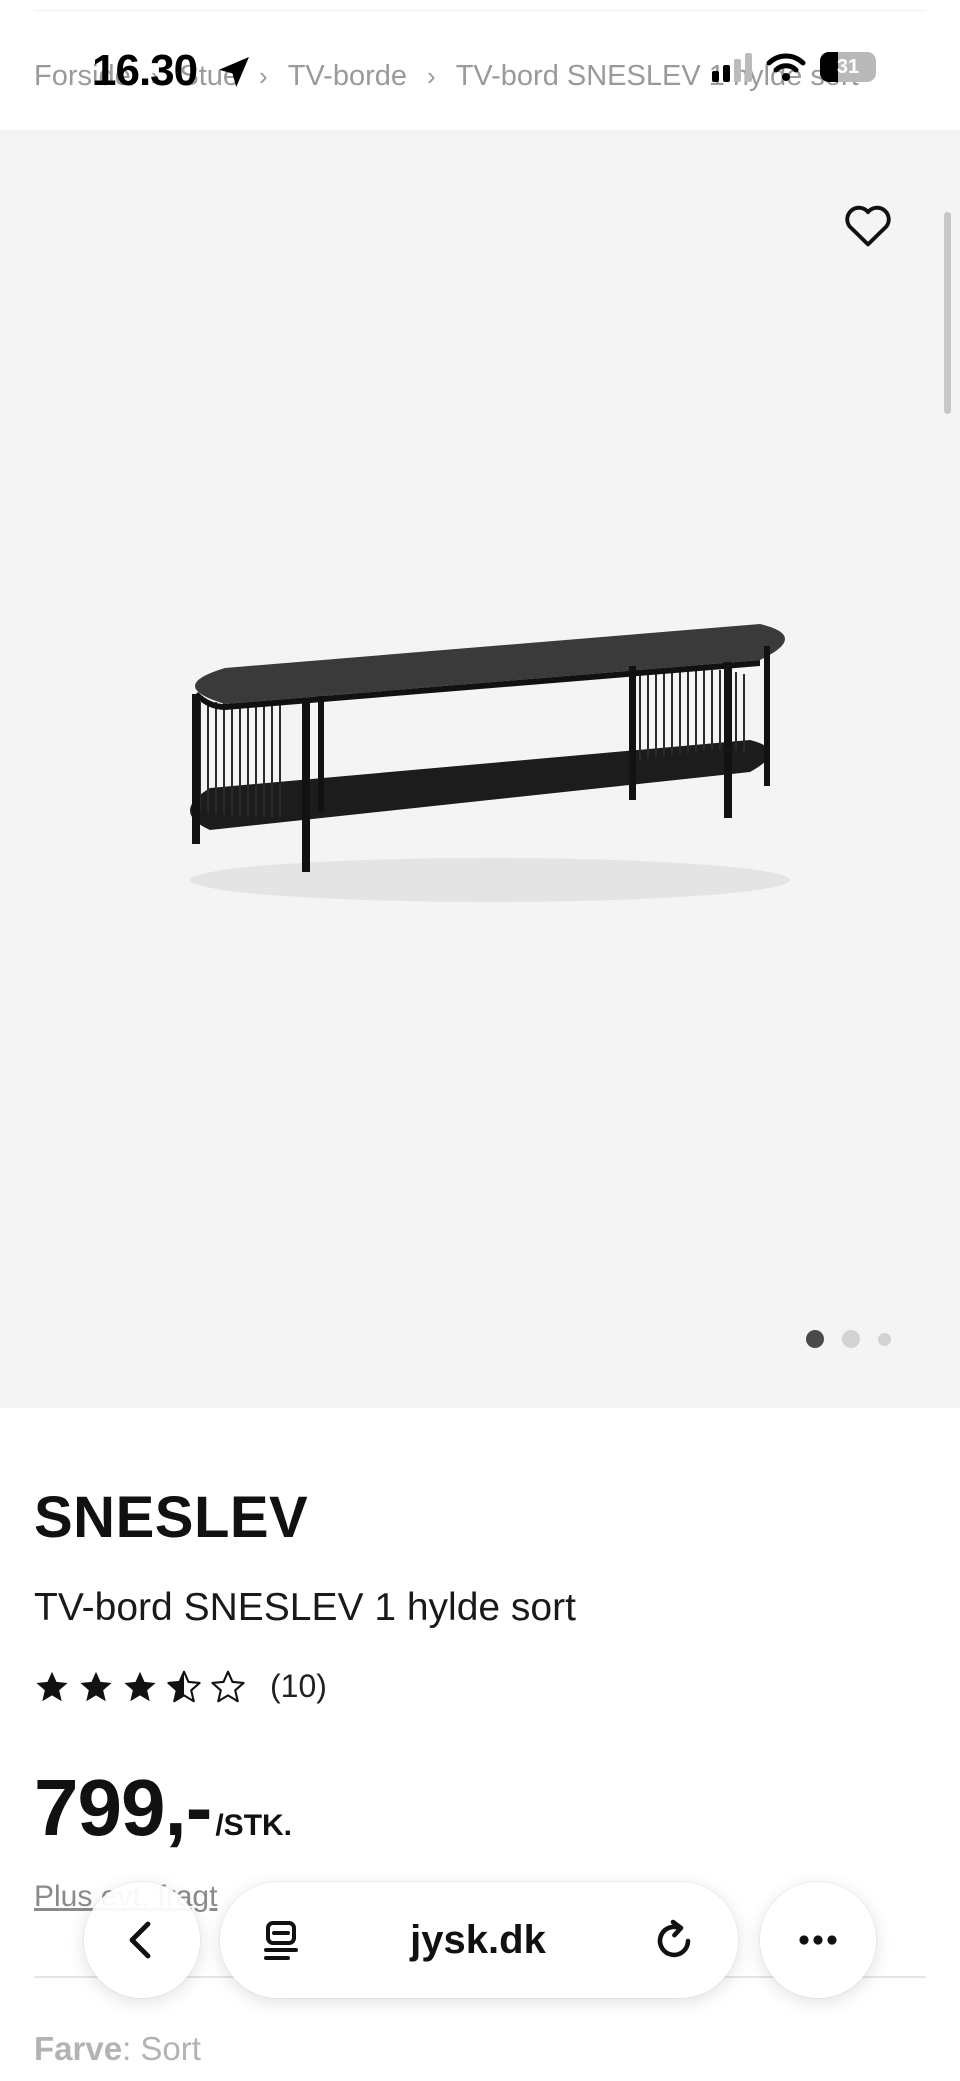 This screenshot has height=2081, width=960. I want to click on back-chevron-icon, so click(140, 1940).